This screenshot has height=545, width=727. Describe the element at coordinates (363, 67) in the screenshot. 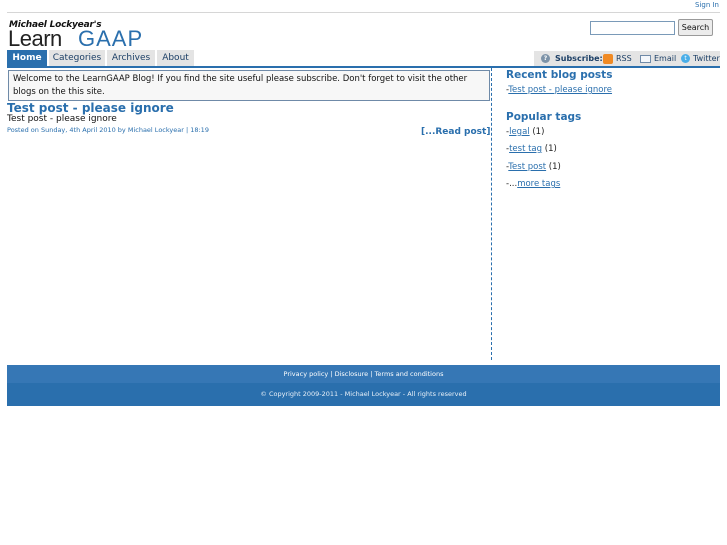

I see `nav-underline` at that location.